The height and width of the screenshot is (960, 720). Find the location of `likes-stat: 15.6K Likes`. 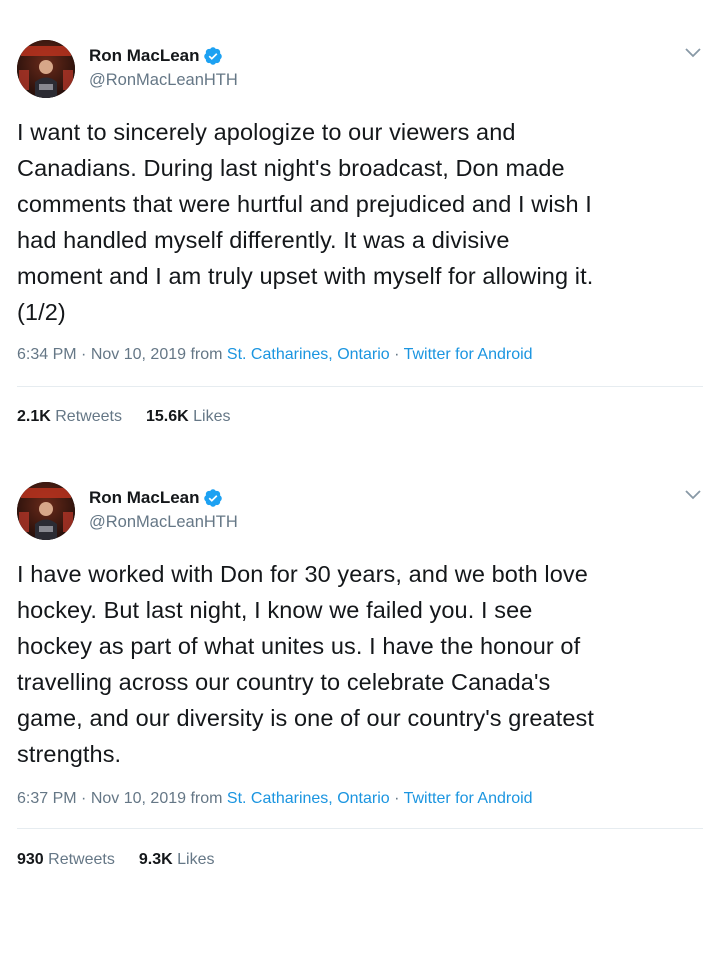

likes-stat: 15.6K Likes is located at coordinates (188, 416).